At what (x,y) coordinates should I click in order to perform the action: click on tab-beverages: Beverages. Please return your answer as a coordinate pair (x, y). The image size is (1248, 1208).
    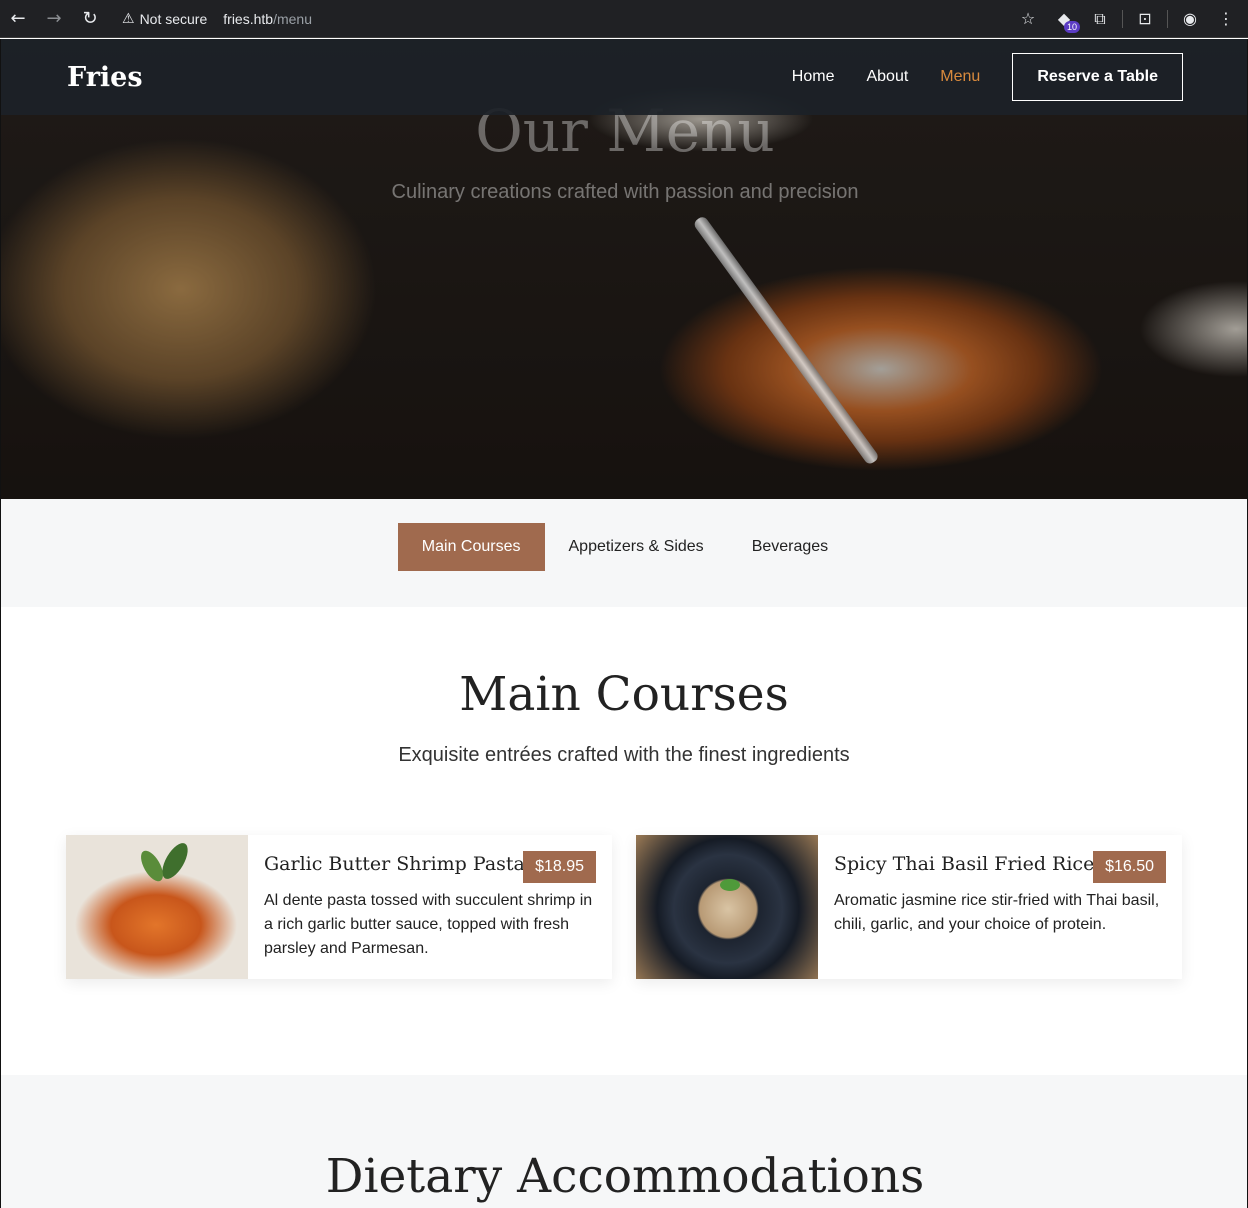
    Looking at the image, I should click on (790, 547).